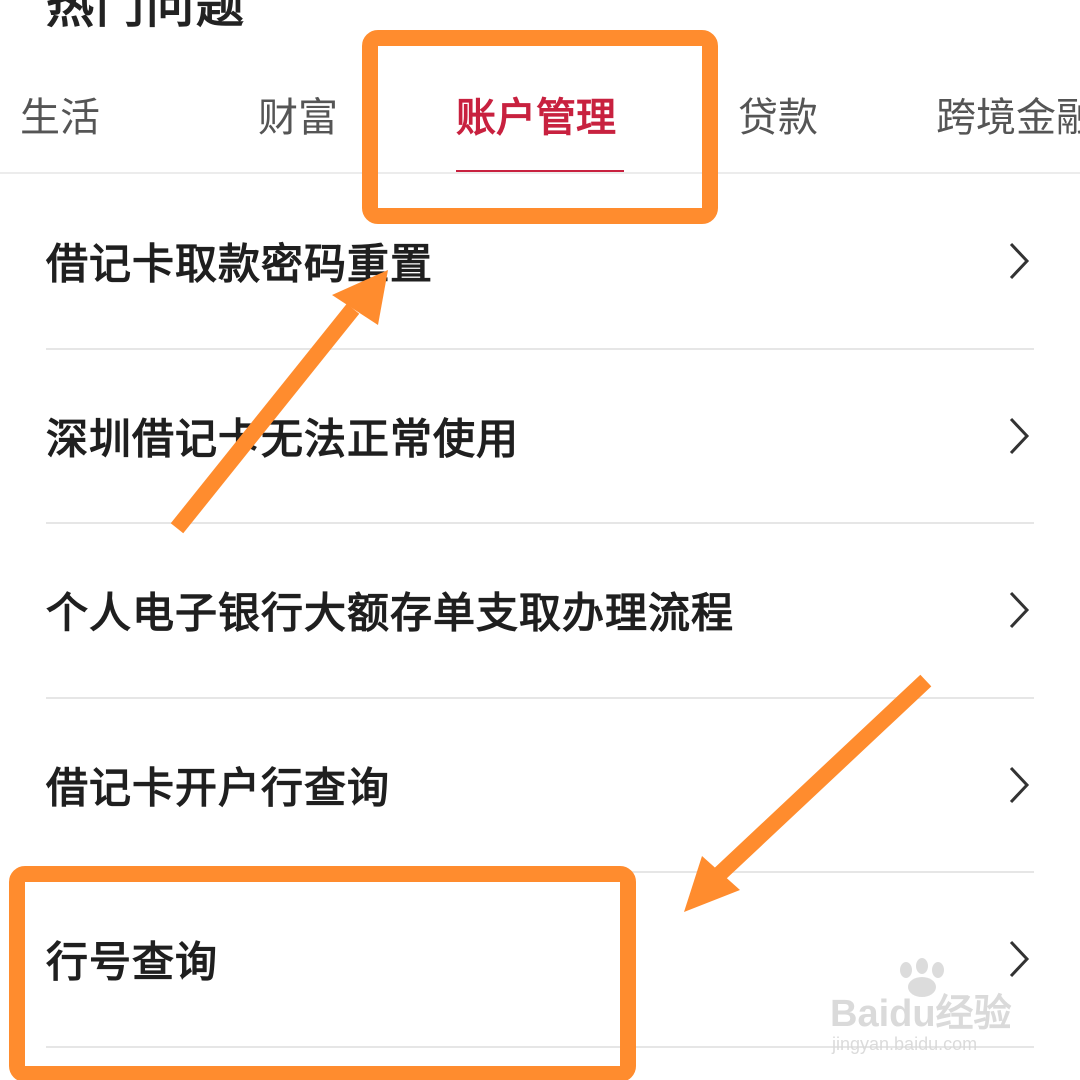 The height and width of the screenshot is (1080, 1080). Describe the element at coordinates (283, 439) in the screenshot. I see `question-label: 深圳借记卡无法正常使用` at that location.